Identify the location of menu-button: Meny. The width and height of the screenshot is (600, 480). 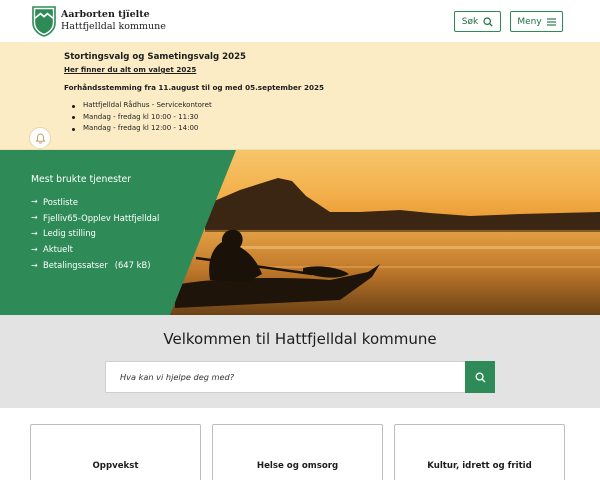
(536, 21).